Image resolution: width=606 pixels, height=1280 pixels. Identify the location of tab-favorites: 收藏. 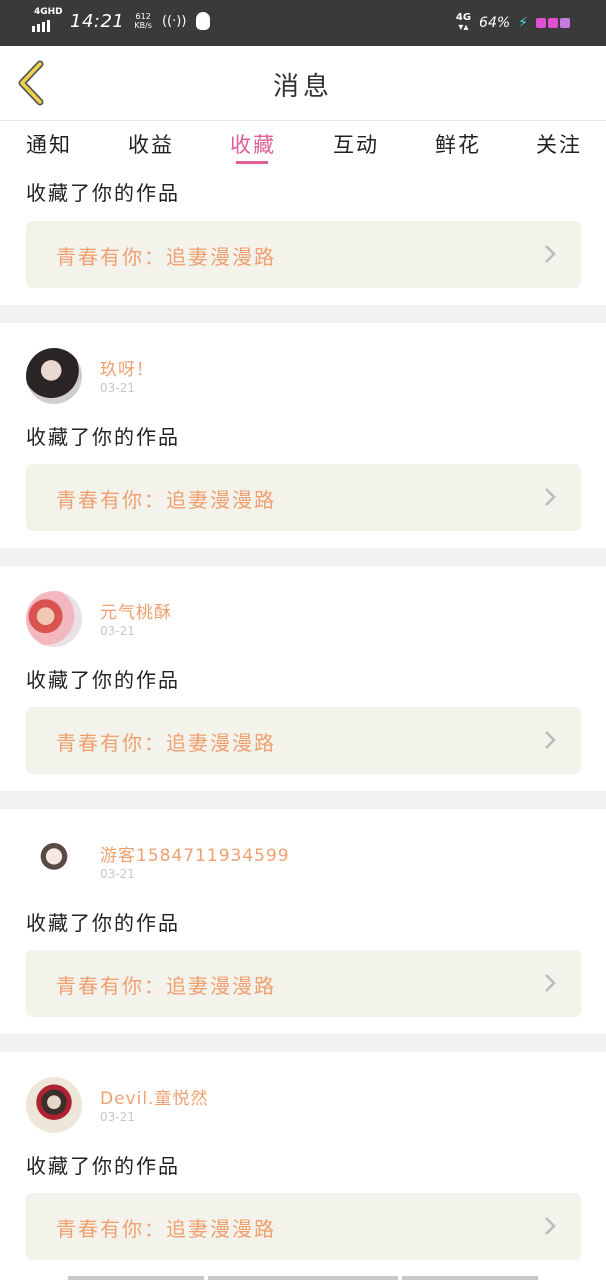
(253, 144).